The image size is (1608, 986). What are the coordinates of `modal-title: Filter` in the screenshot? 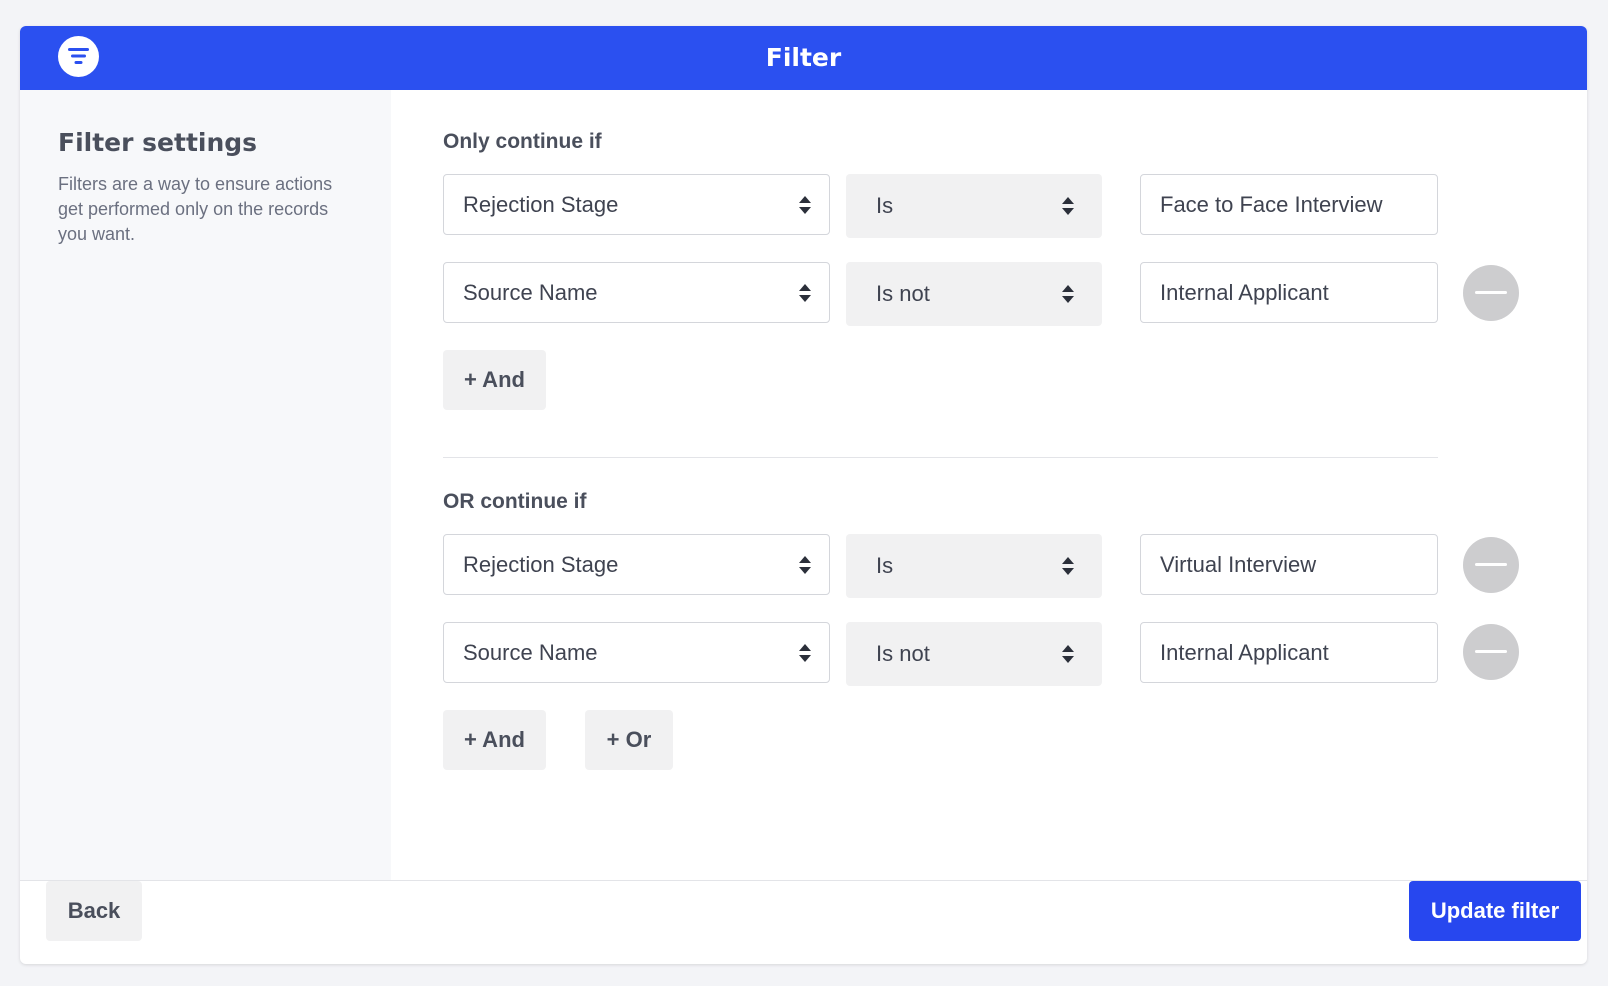 It's located at (803, 57).